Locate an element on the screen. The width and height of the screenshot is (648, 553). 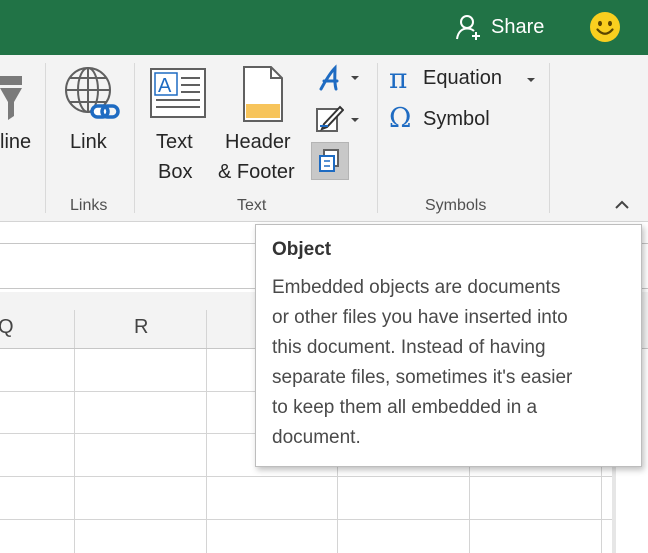
signature-line-button is located at coordinates (340, 119).